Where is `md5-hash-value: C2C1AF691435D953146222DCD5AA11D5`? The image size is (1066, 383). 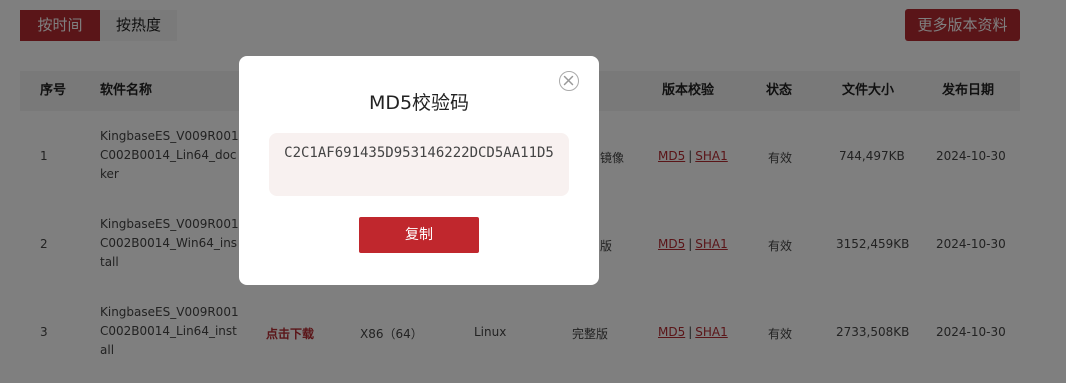 md5-hash-value: C2C1AF691435D953146222DCD5AA11D5 is located at coordinates (419, 164).